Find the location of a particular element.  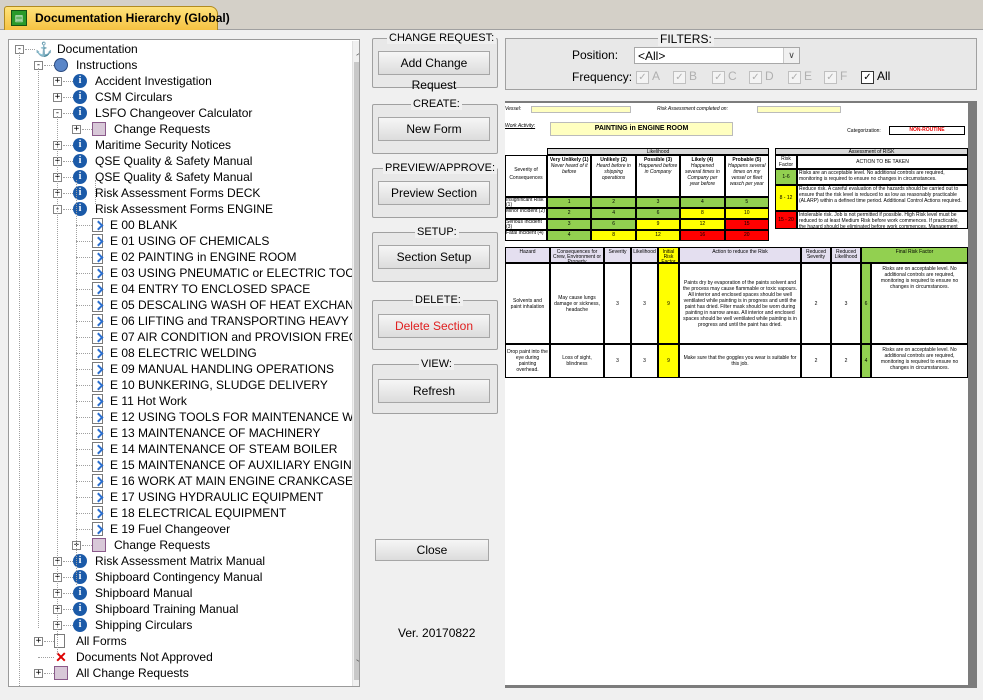

tree-node-label: CSM Circulars is located at coordinates (134, 97).